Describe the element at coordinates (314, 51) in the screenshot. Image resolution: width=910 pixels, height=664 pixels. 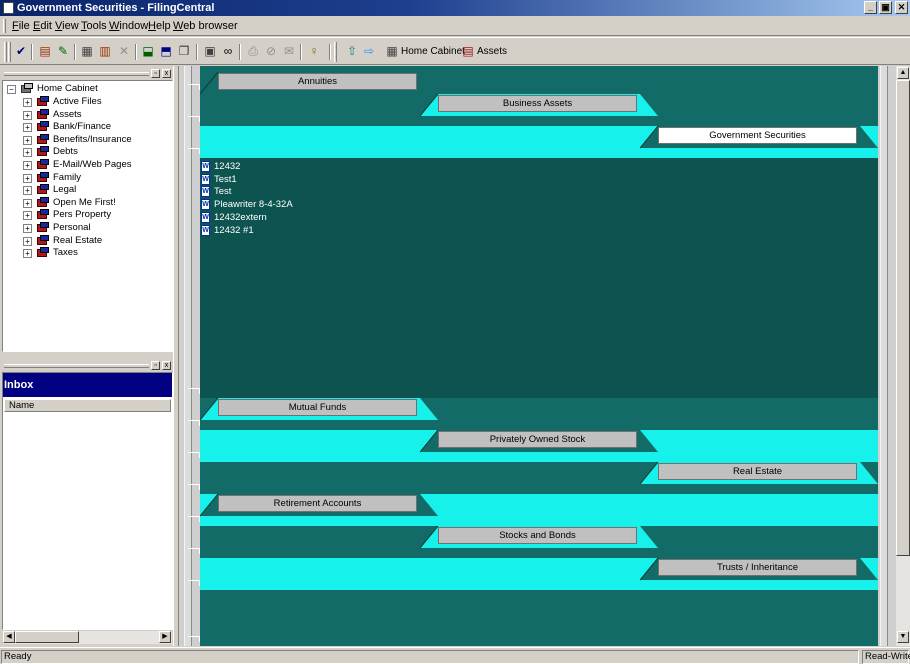
I see `help-key-icon: ♀` at that location.